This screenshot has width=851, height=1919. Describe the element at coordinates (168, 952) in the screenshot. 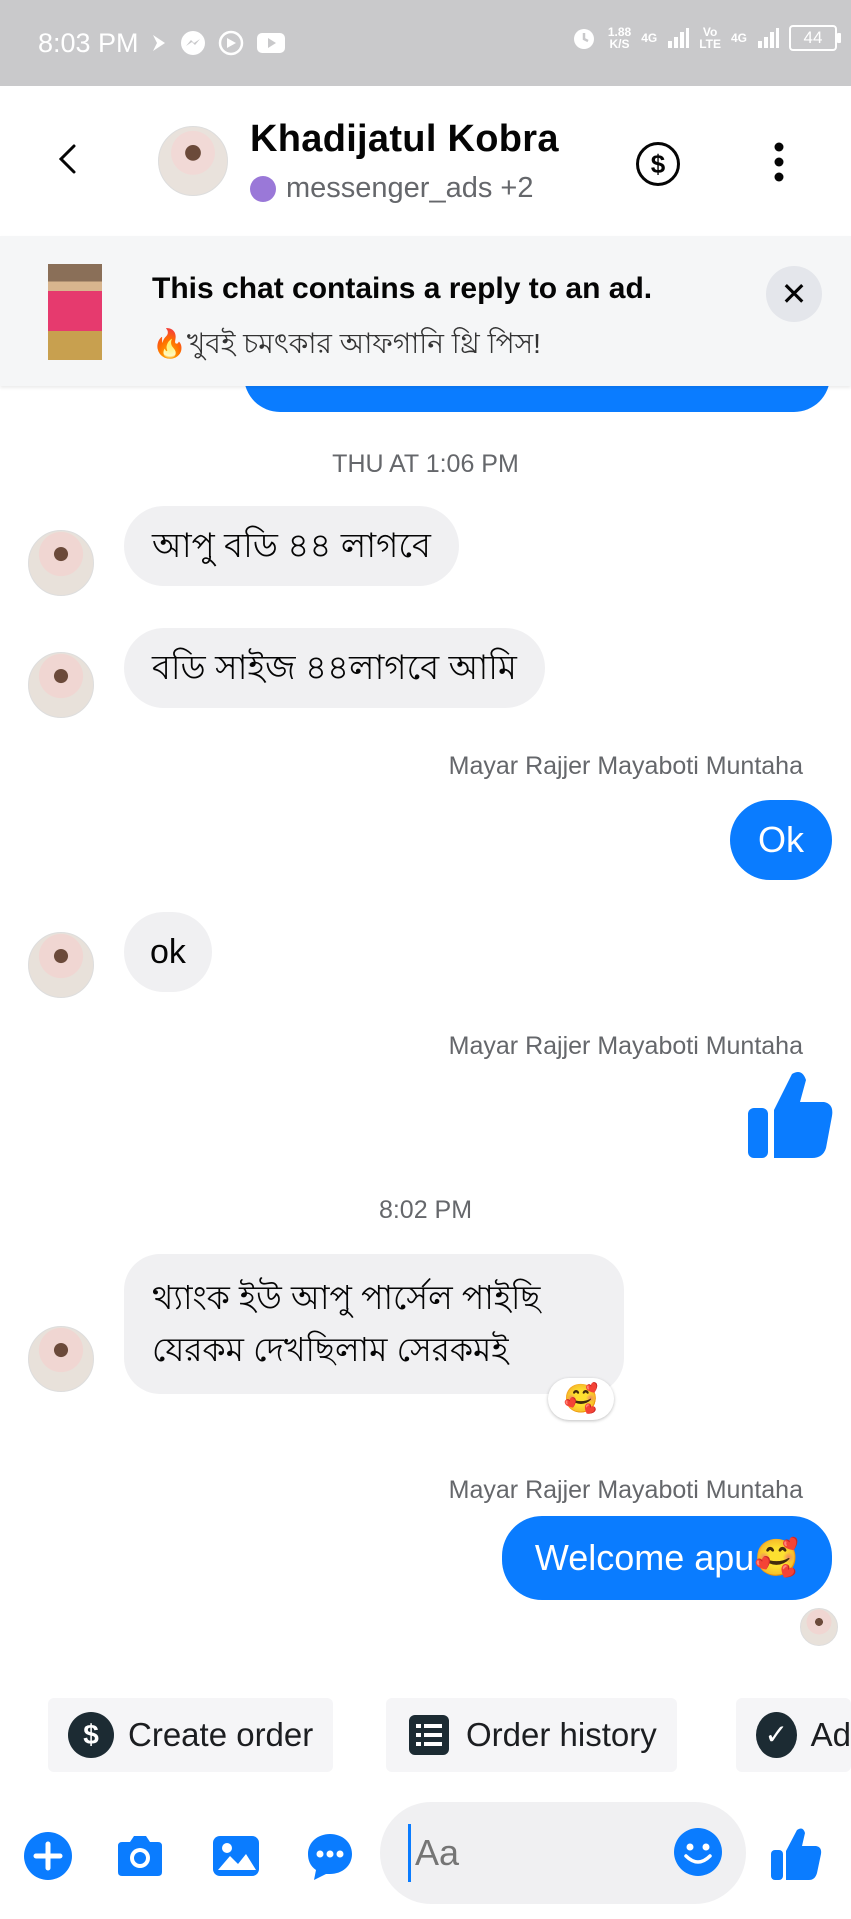

I see `incoming-message: ok` at that location.